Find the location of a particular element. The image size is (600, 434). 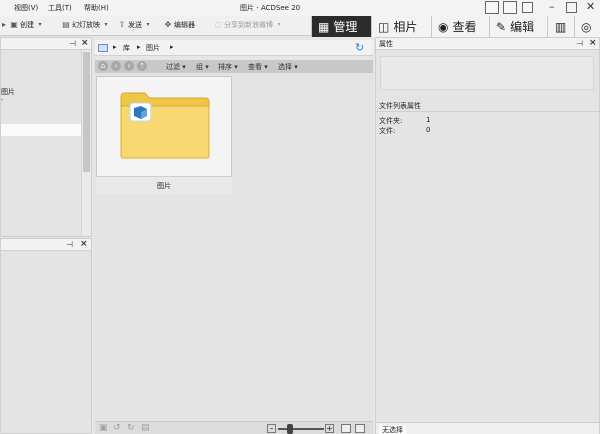

bar-chart-icon: ▥ is located at coordinates (561, 26).